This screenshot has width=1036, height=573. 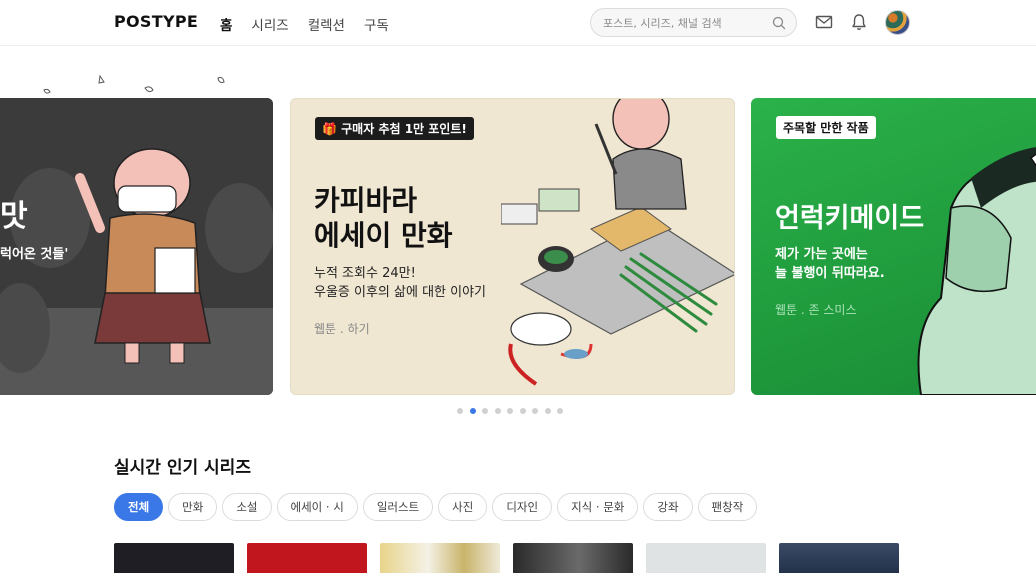 I want to click on slide-capybara-subtitle: 누적 조회수 24만! 우울증 이후의 삶에 대한 이야기, so click(x=400, y=284).